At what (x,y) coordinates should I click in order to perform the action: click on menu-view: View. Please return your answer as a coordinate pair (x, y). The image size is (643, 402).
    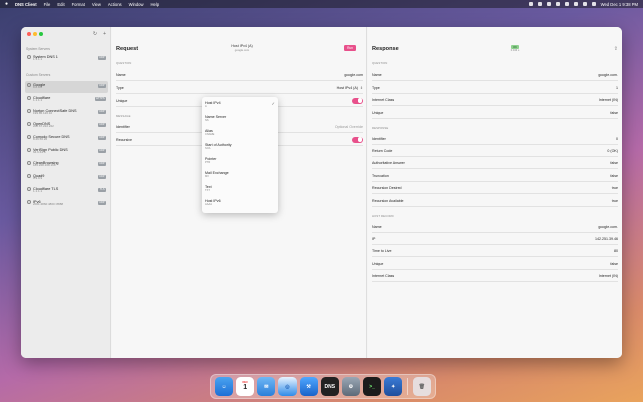
    Looking at the image, I should click on (96, 4).